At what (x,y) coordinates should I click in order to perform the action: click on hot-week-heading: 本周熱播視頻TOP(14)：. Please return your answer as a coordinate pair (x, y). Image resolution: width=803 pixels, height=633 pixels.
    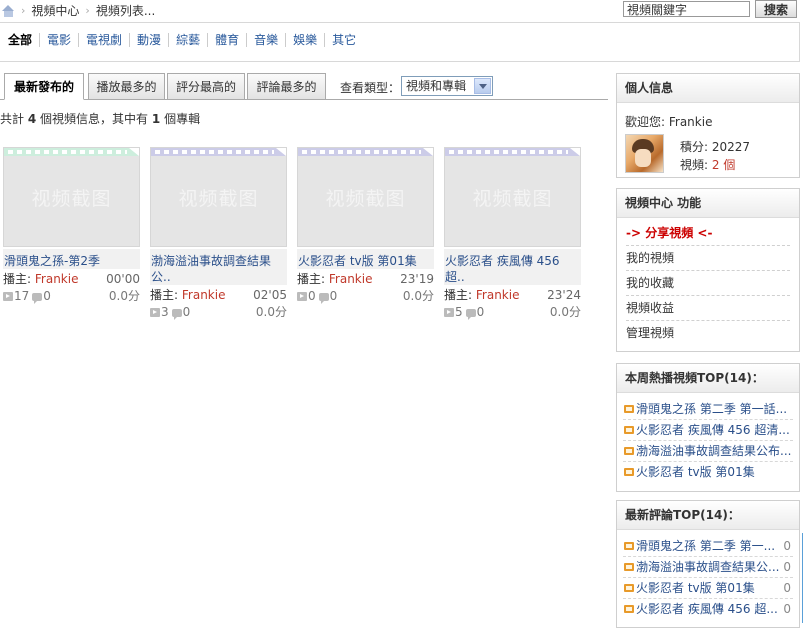
    Looking at the image, I should click on (708, 378).